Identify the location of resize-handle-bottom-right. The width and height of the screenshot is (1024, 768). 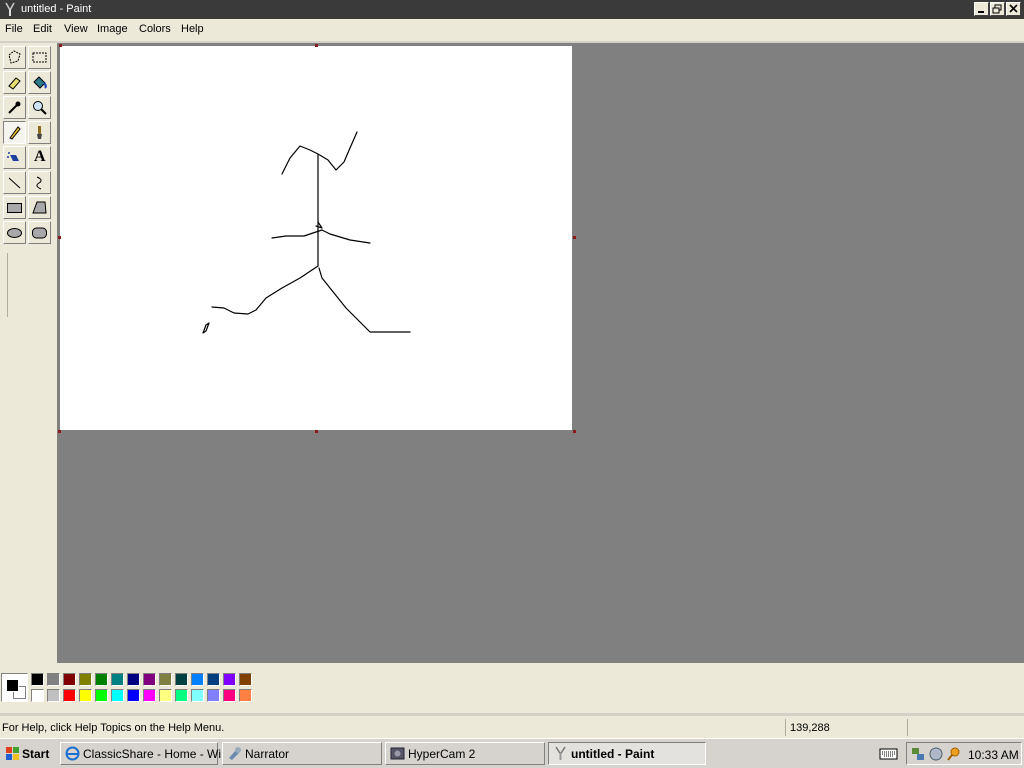
(574, 431).